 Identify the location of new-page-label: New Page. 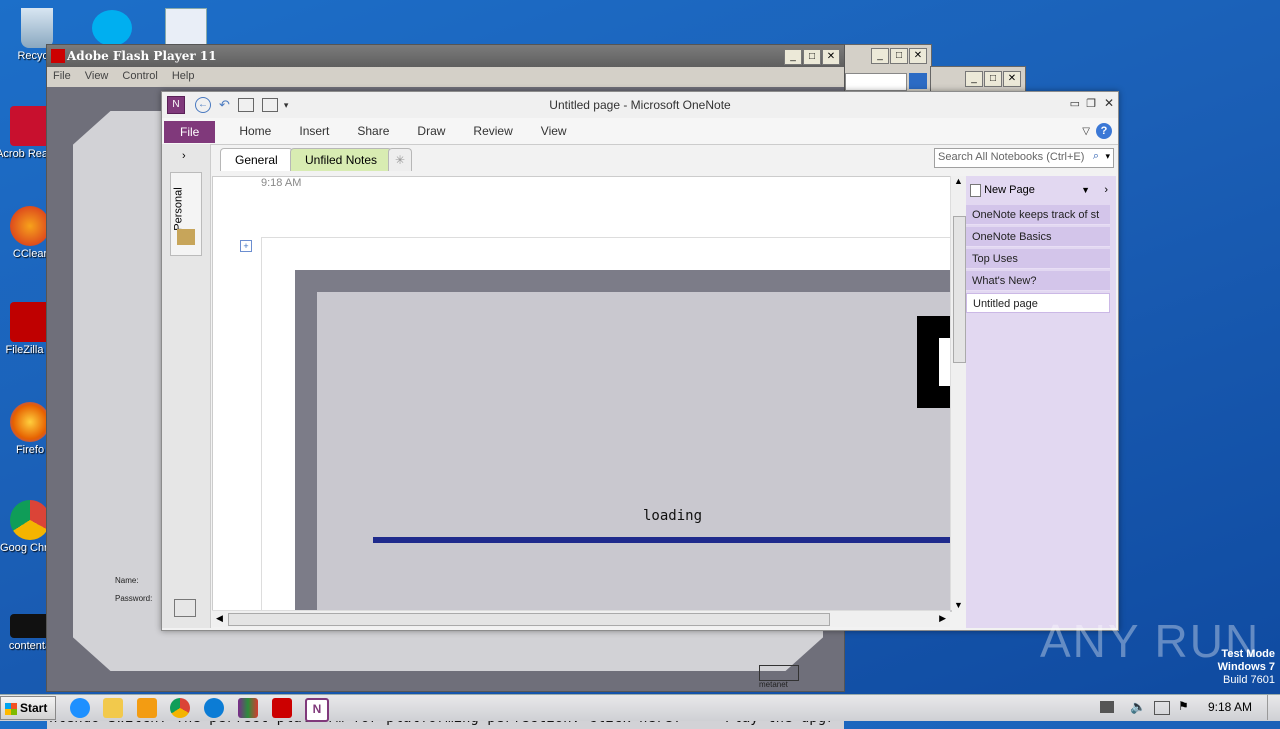
(1009, 190).